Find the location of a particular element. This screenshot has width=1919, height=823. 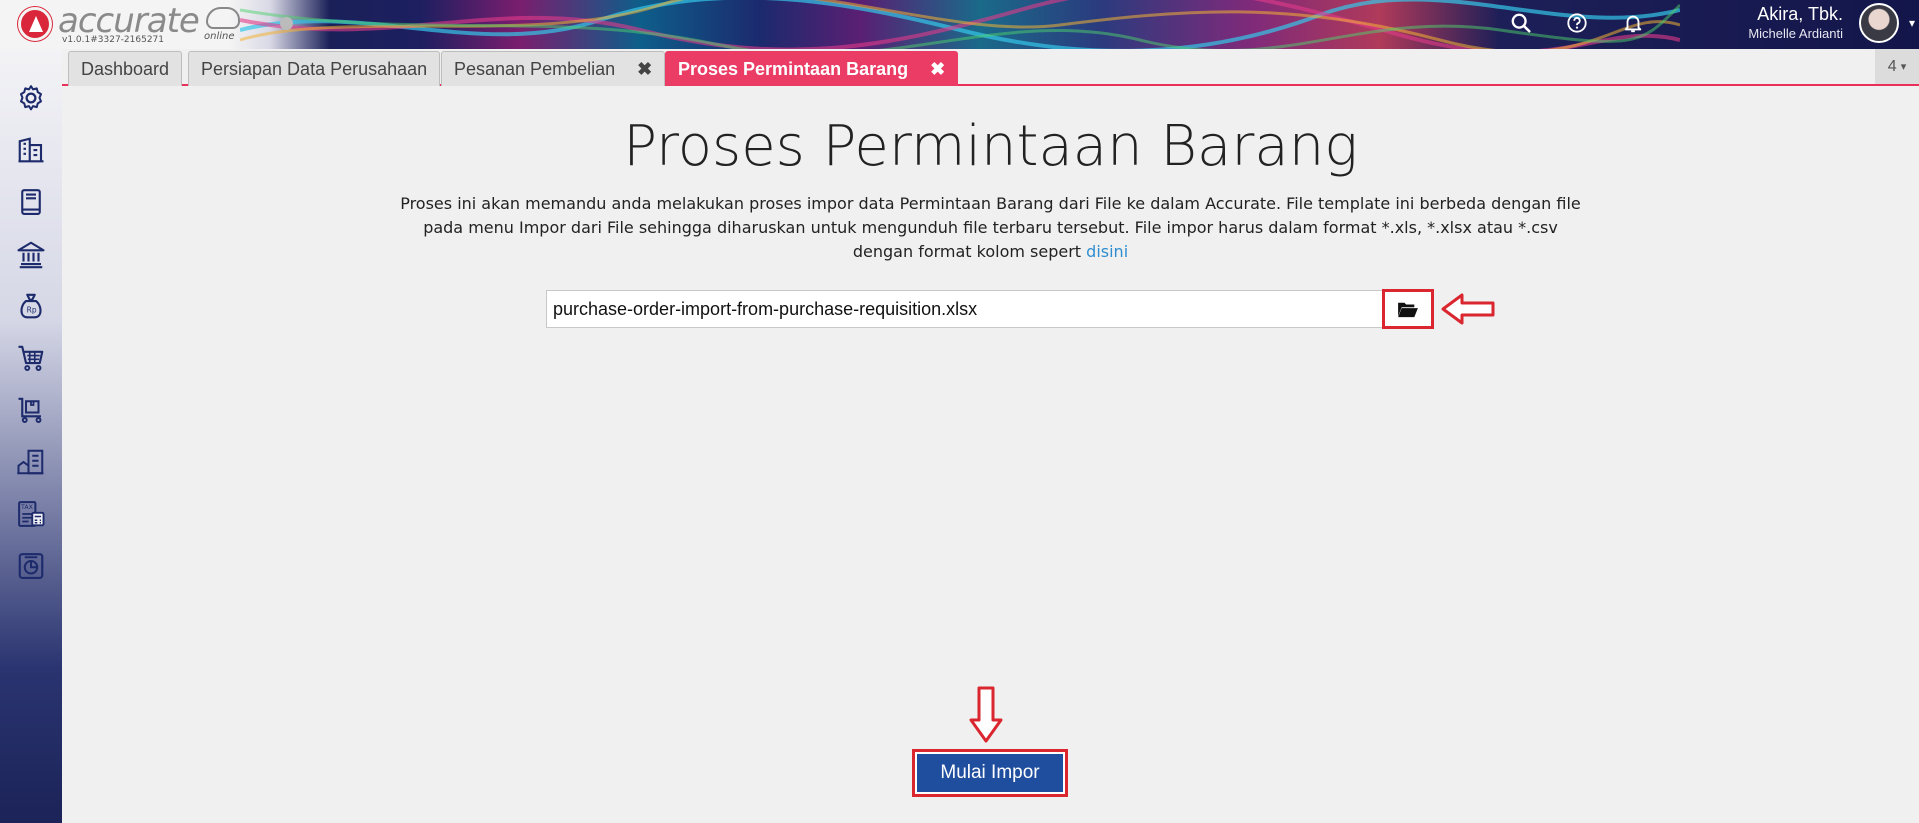

gear-icon is located at coordinates (31, 98).